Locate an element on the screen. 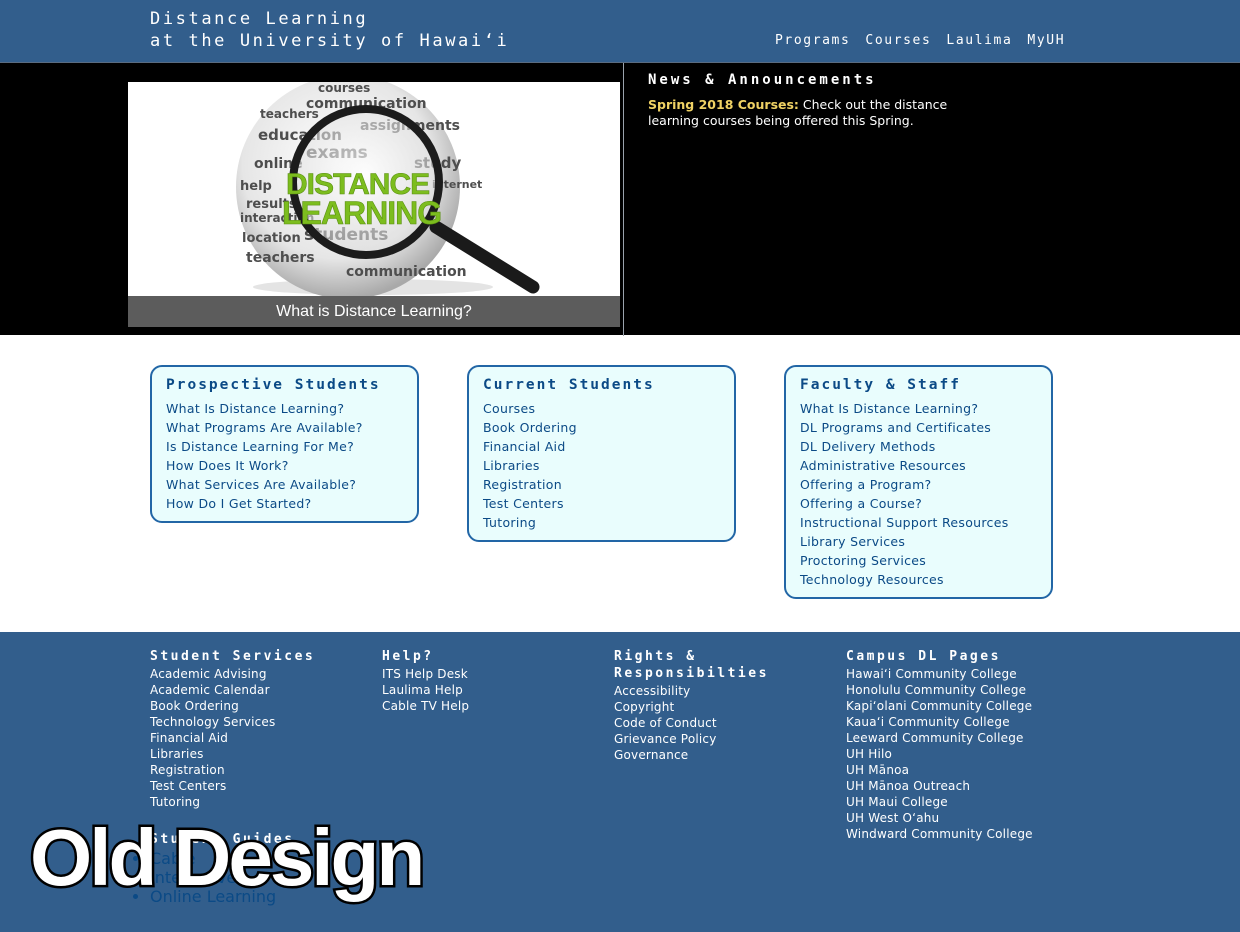  current-link: Test Centers is located at coordinates (601, 503).